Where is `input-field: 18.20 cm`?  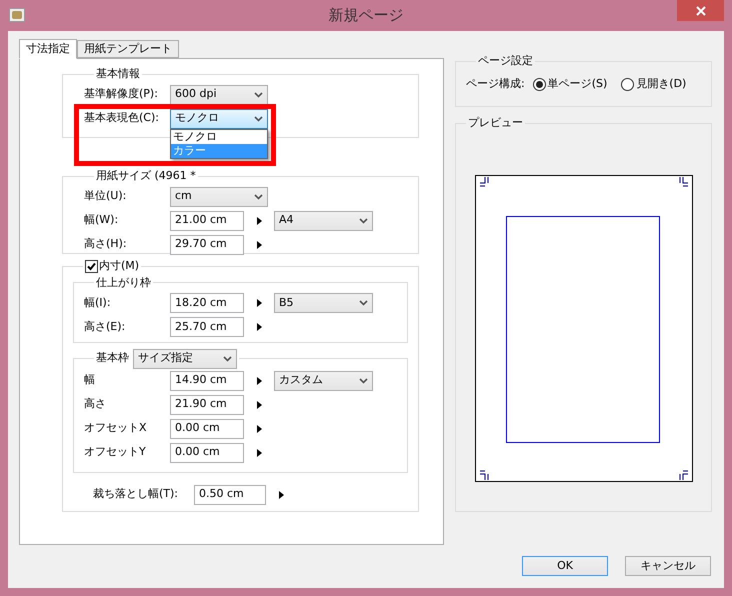
input-field: 18.20 cm is located at coordinates (207, 303).